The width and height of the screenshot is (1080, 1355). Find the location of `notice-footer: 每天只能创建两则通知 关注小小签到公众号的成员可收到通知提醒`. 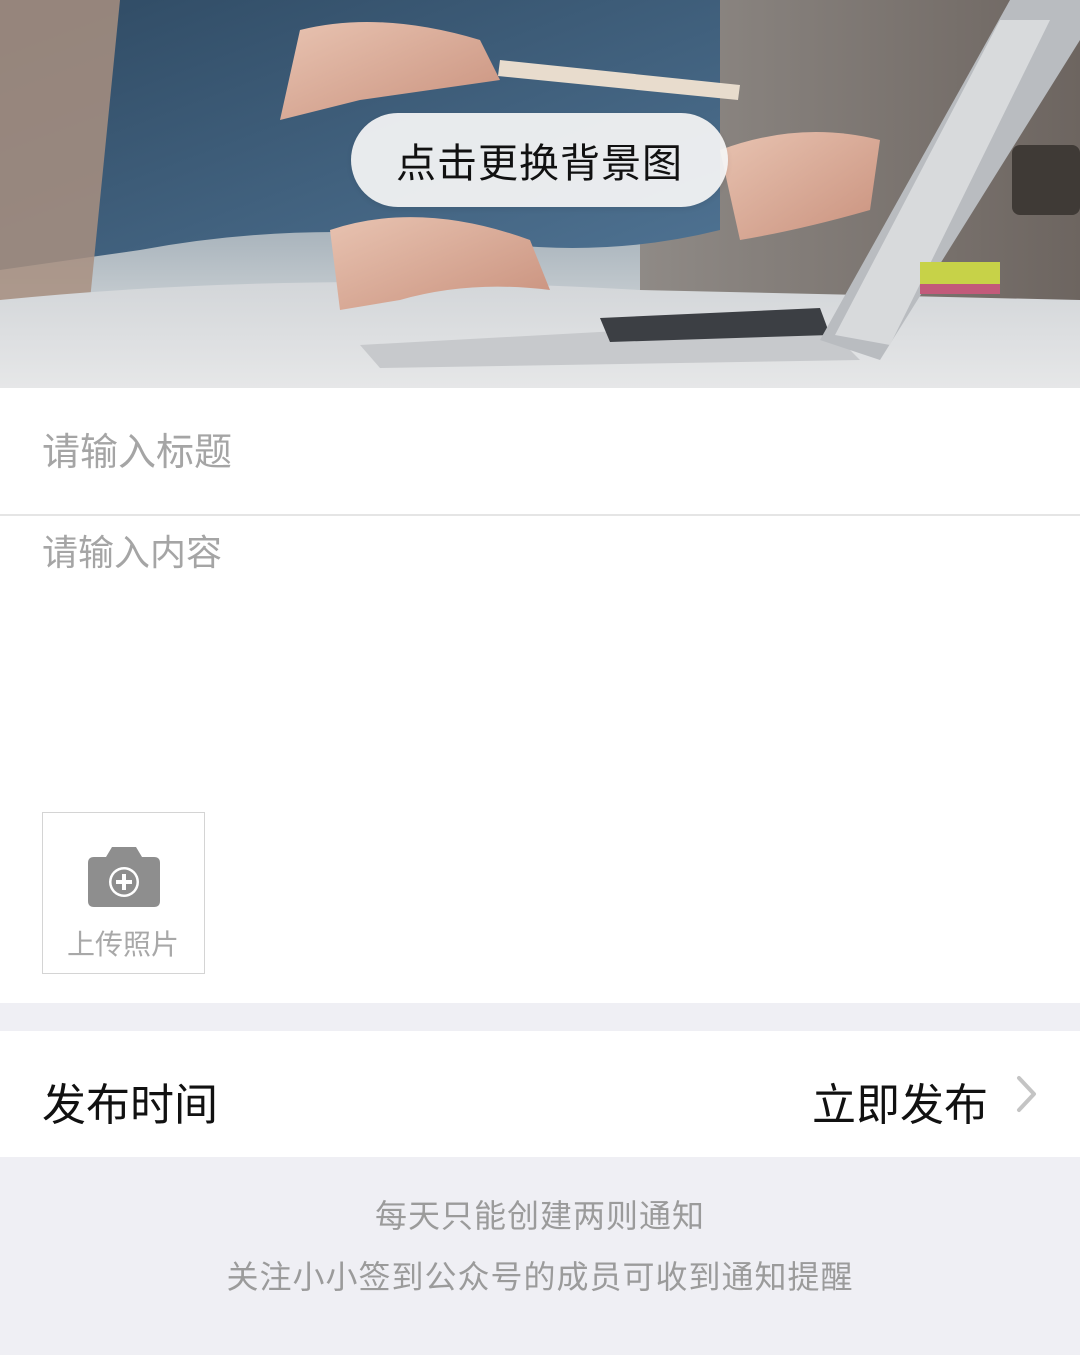

notice-footer: 每天只能创建两则通知 关注小小签到公众号的成员可收到通知提醒 is located at coordinates (540, 1256).